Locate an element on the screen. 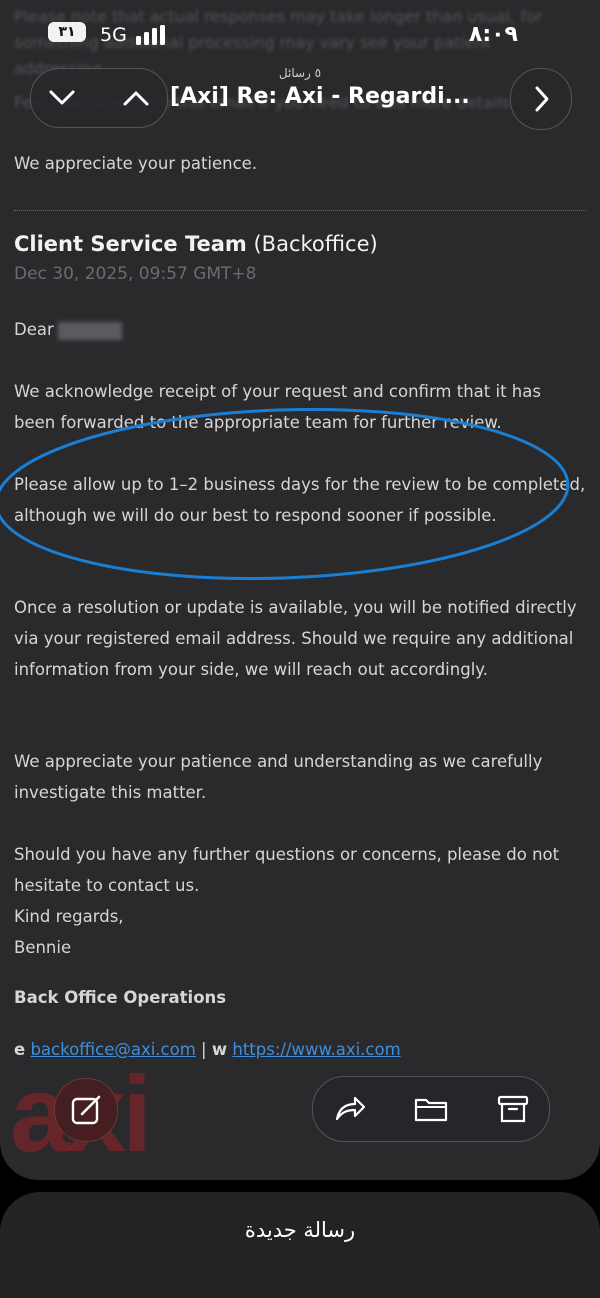  message-date: Dec 30, 2025, 09:57 GMT+8 is located at coordinates (135, 274).